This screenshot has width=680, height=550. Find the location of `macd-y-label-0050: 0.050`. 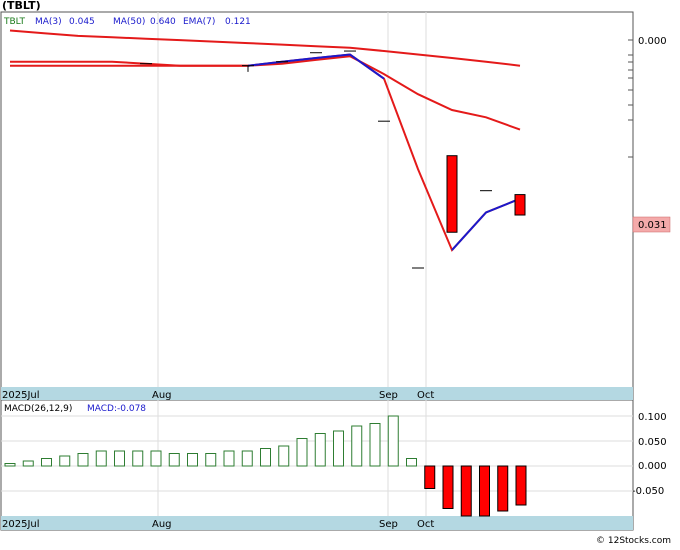

macd-y-label-0050: 0.050 is located at coordinates (652, 442).